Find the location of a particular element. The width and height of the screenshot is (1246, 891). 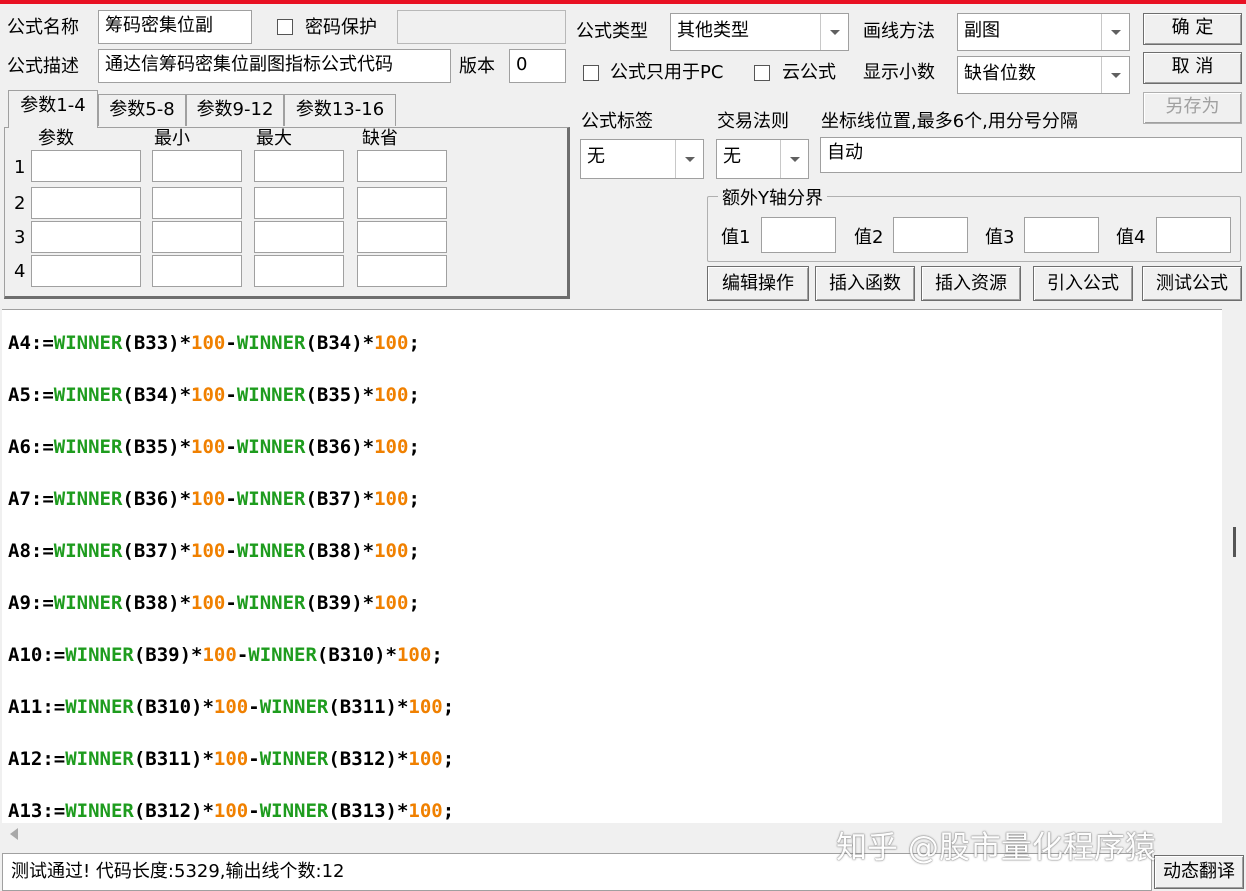

param-1-default-input is located at coordinates (402, 166).